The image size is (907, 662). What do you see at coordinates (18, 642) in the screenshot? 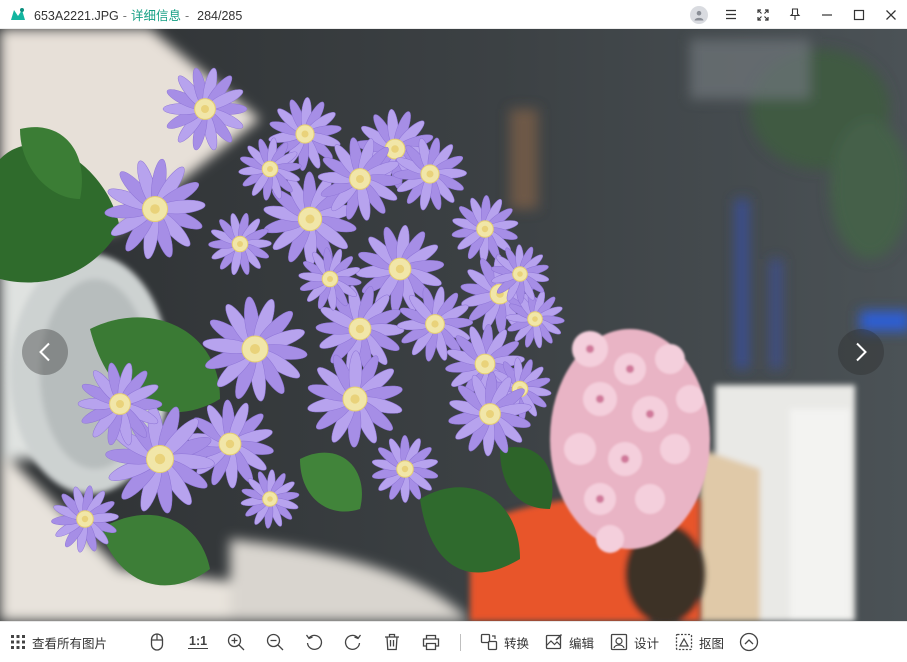
I see `grid-icon` at bounding box center [18, 642].